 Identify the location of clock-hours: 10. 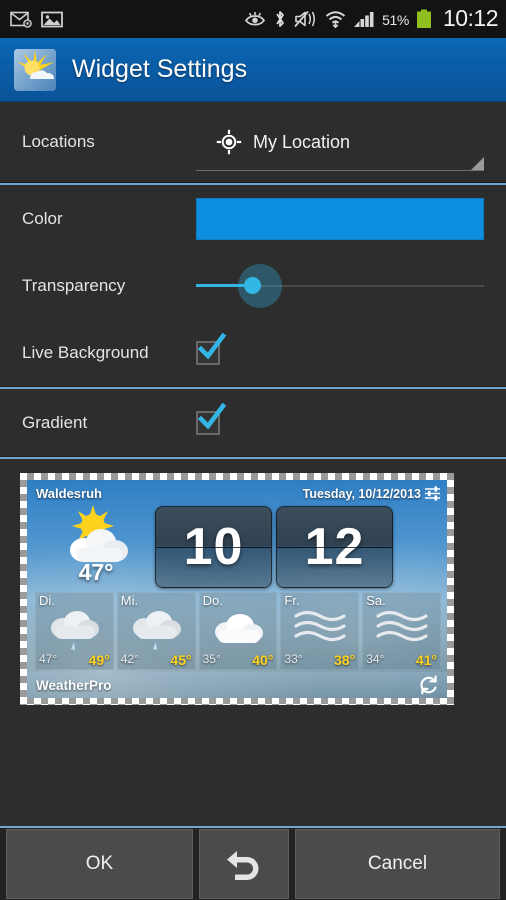
(213, 547).